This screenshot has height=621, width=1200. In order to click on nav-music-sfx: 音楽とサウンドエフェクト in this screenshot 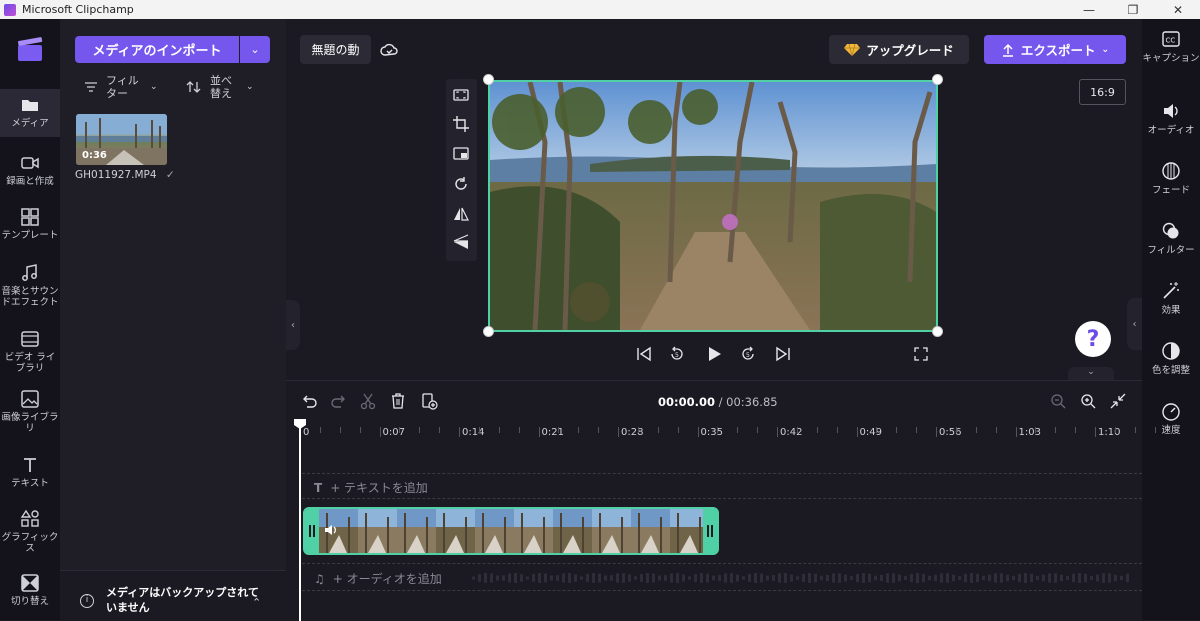, I will do `click(30, 285)`.